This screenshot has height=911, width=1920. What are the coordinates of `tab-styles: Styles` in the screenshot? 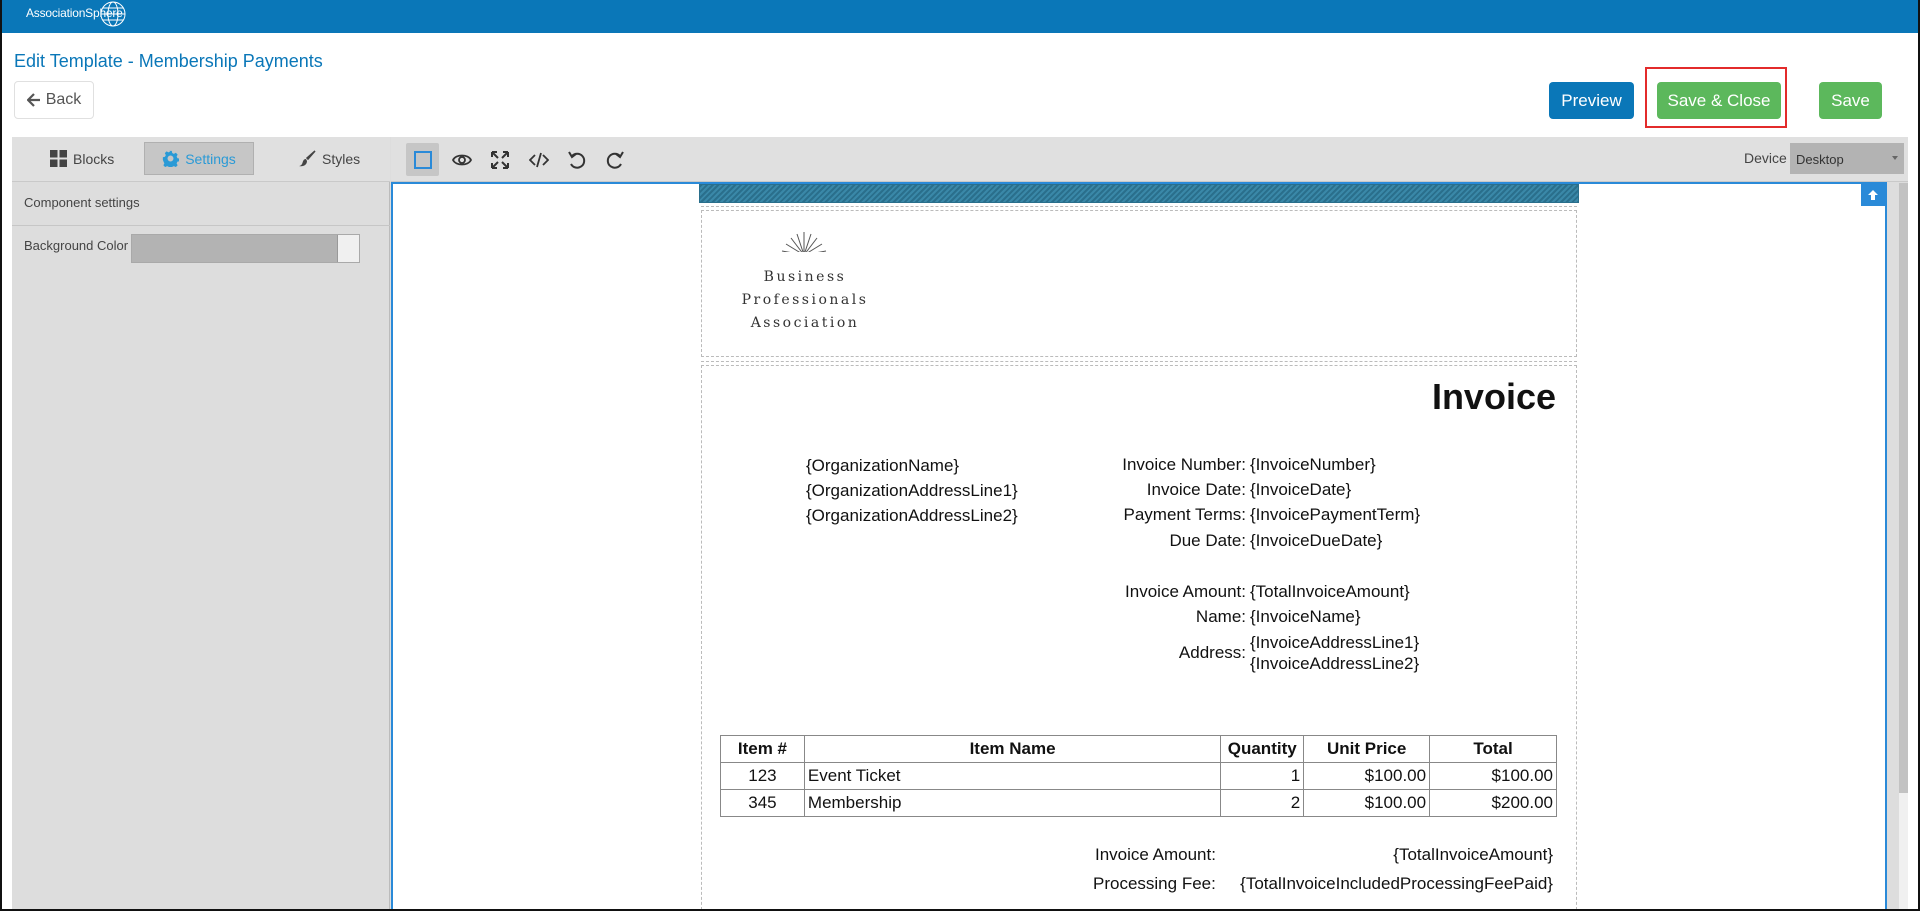 It's located at (329, 158).